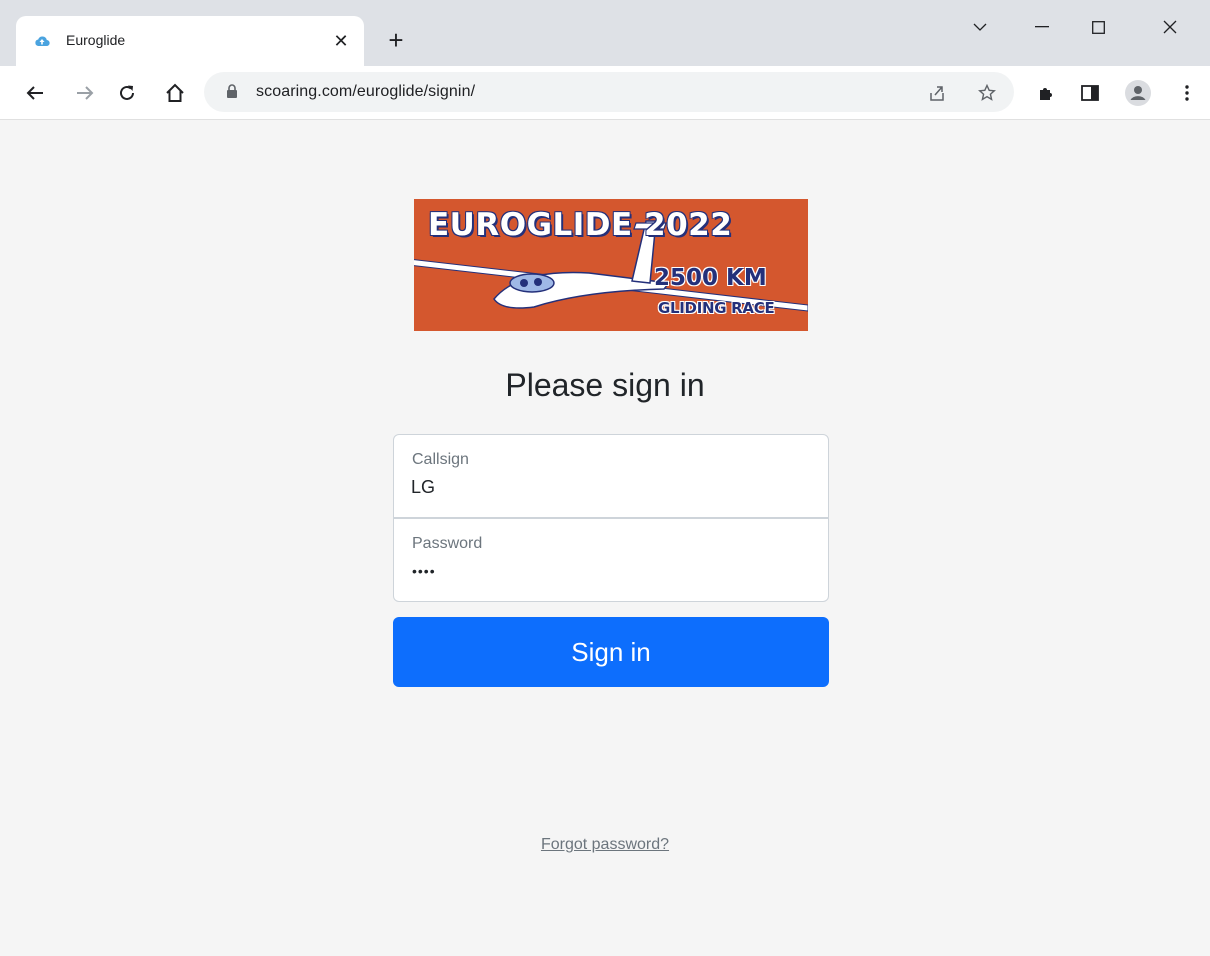 This screenshot has width=1210, height=956. Describe the element at coordinates (611, 476) in the screenshot. I see `callsign-field: Callsign` at that location.